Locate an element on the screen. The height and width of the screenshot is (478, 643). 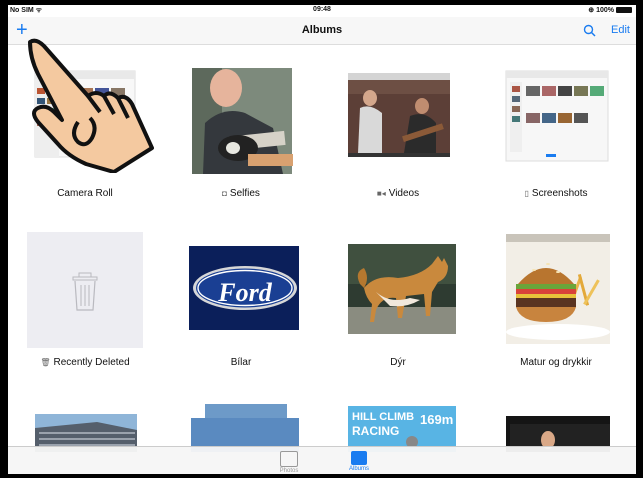
album-name: Matur og drykkir is located at coordinates (556, 362).